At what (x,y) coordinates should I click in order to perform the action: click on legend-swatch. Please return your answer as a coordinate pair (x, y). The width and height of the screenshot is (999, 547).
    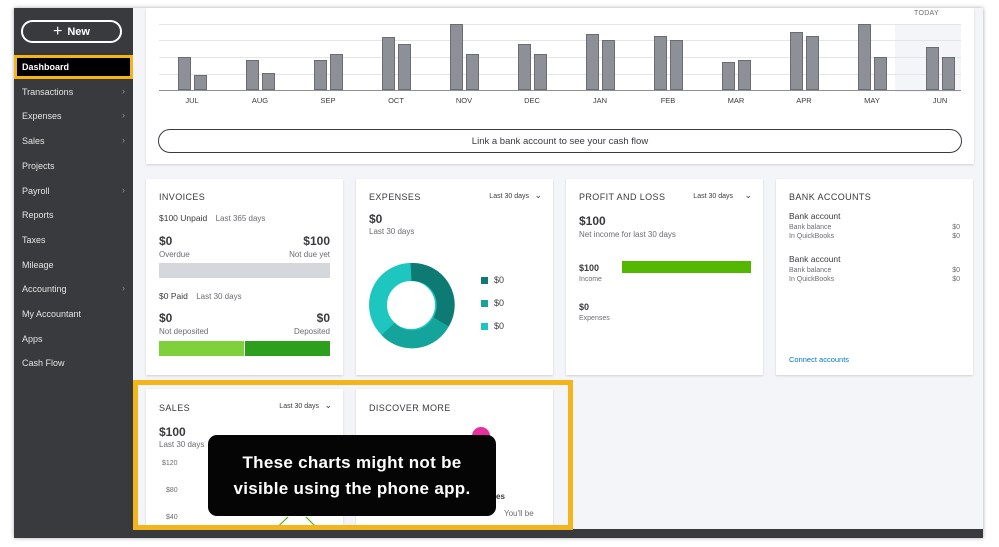
    Looking at the image, I should click on (484, 326).